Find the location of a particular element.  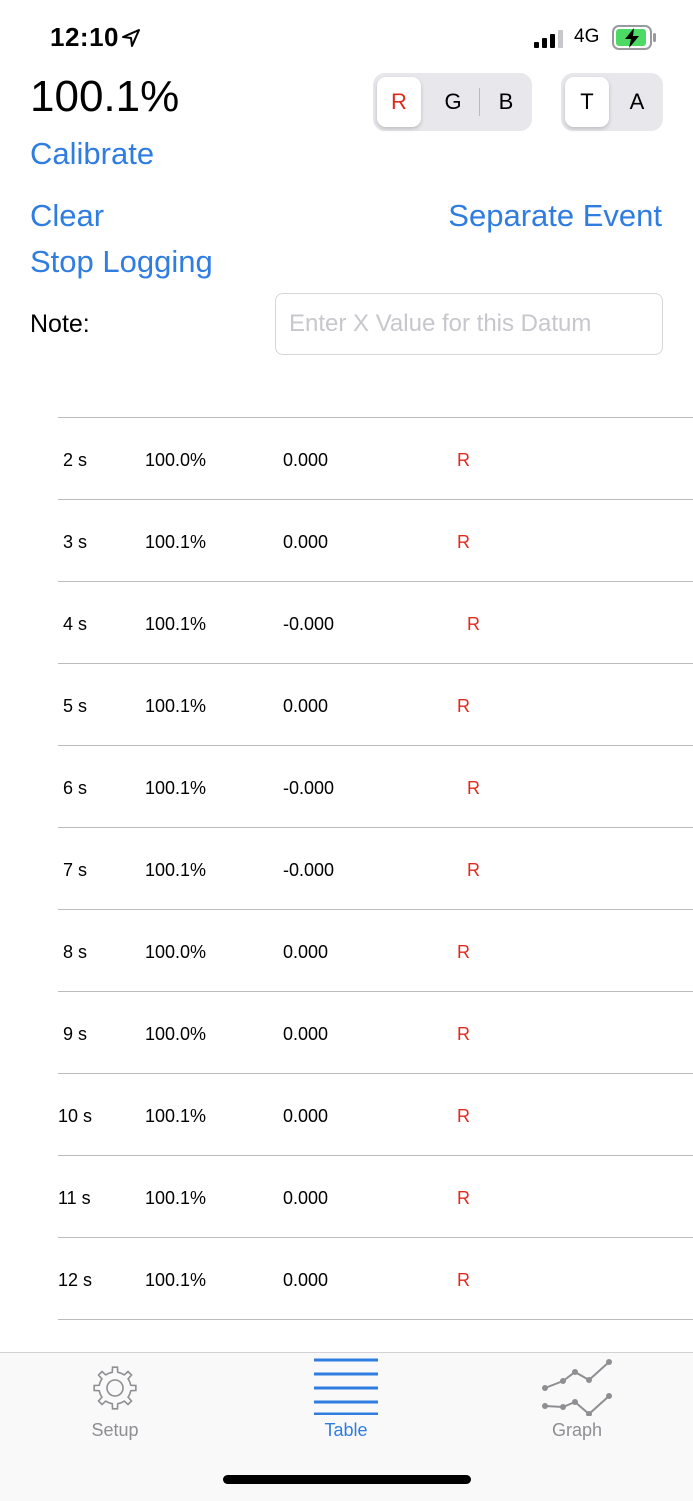

table-row: 10 s 100.1% 0.000 R is located at coordinates (375, 1114).